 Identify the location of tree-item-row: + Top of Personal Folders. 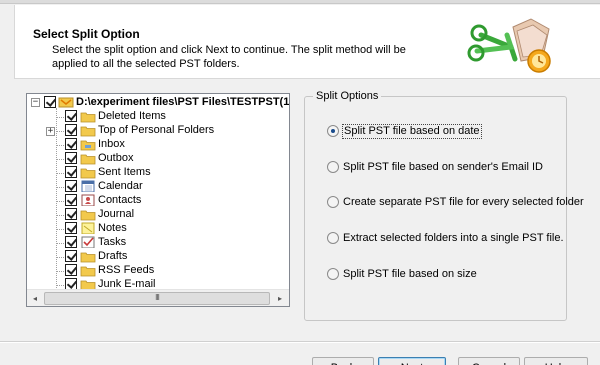
(158, 131).